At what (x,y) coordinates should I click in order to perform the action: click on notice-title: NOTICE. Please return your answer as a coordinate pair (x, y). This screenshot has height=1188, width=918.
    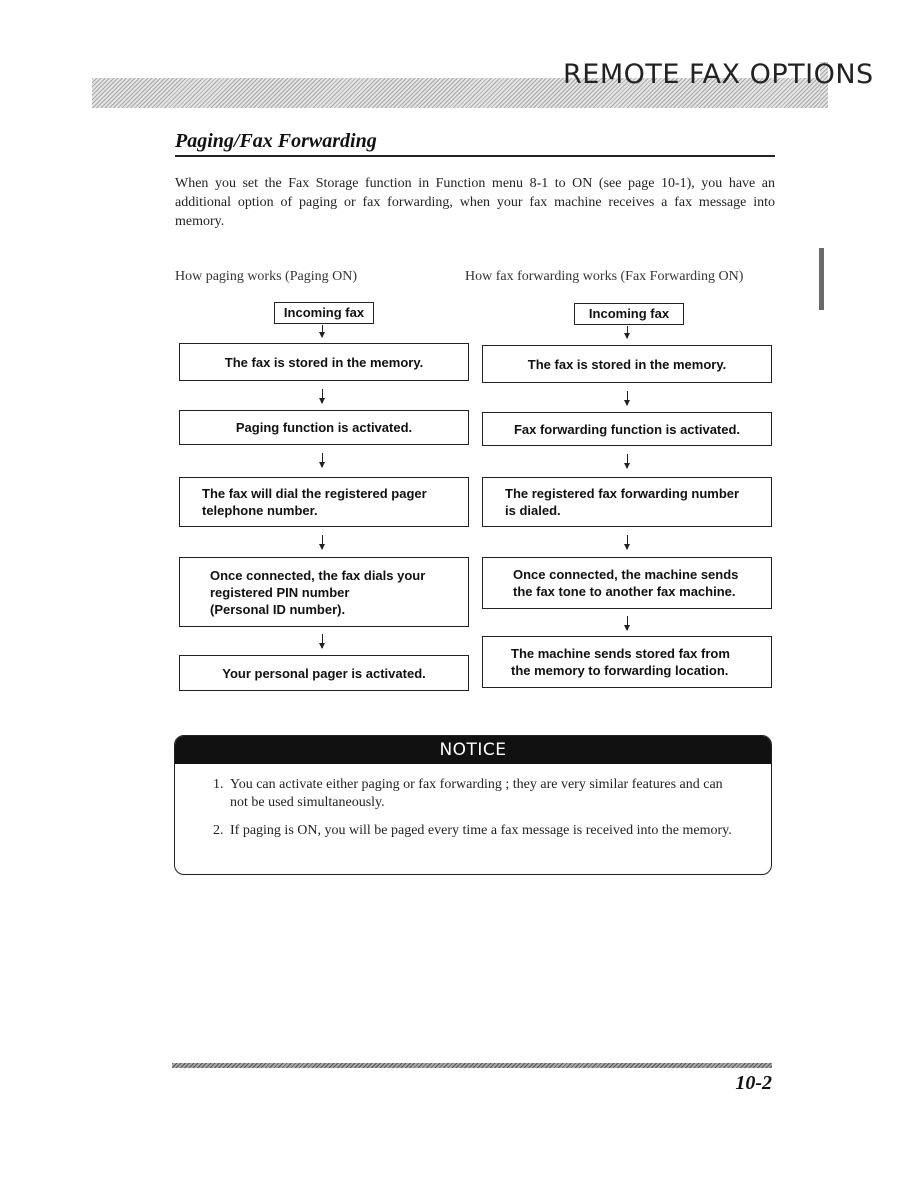
    Looking at the image, I should click on (473, 750).